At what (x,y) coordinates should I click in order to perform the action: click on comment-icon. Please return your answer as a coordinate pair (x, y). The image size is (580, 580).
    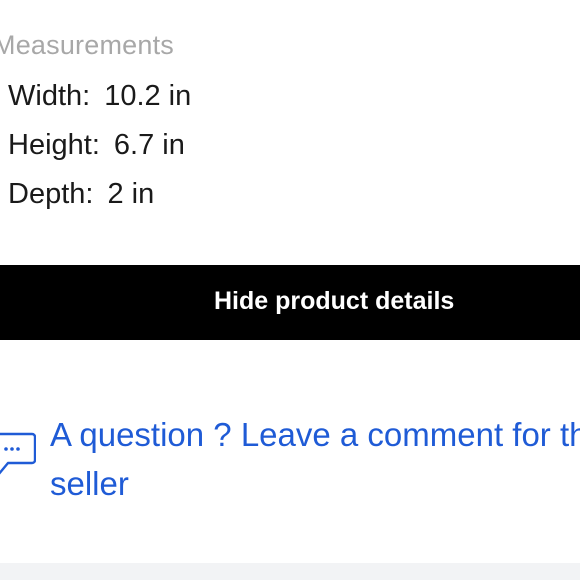
    Looking at the image, I should click on (18, 455).